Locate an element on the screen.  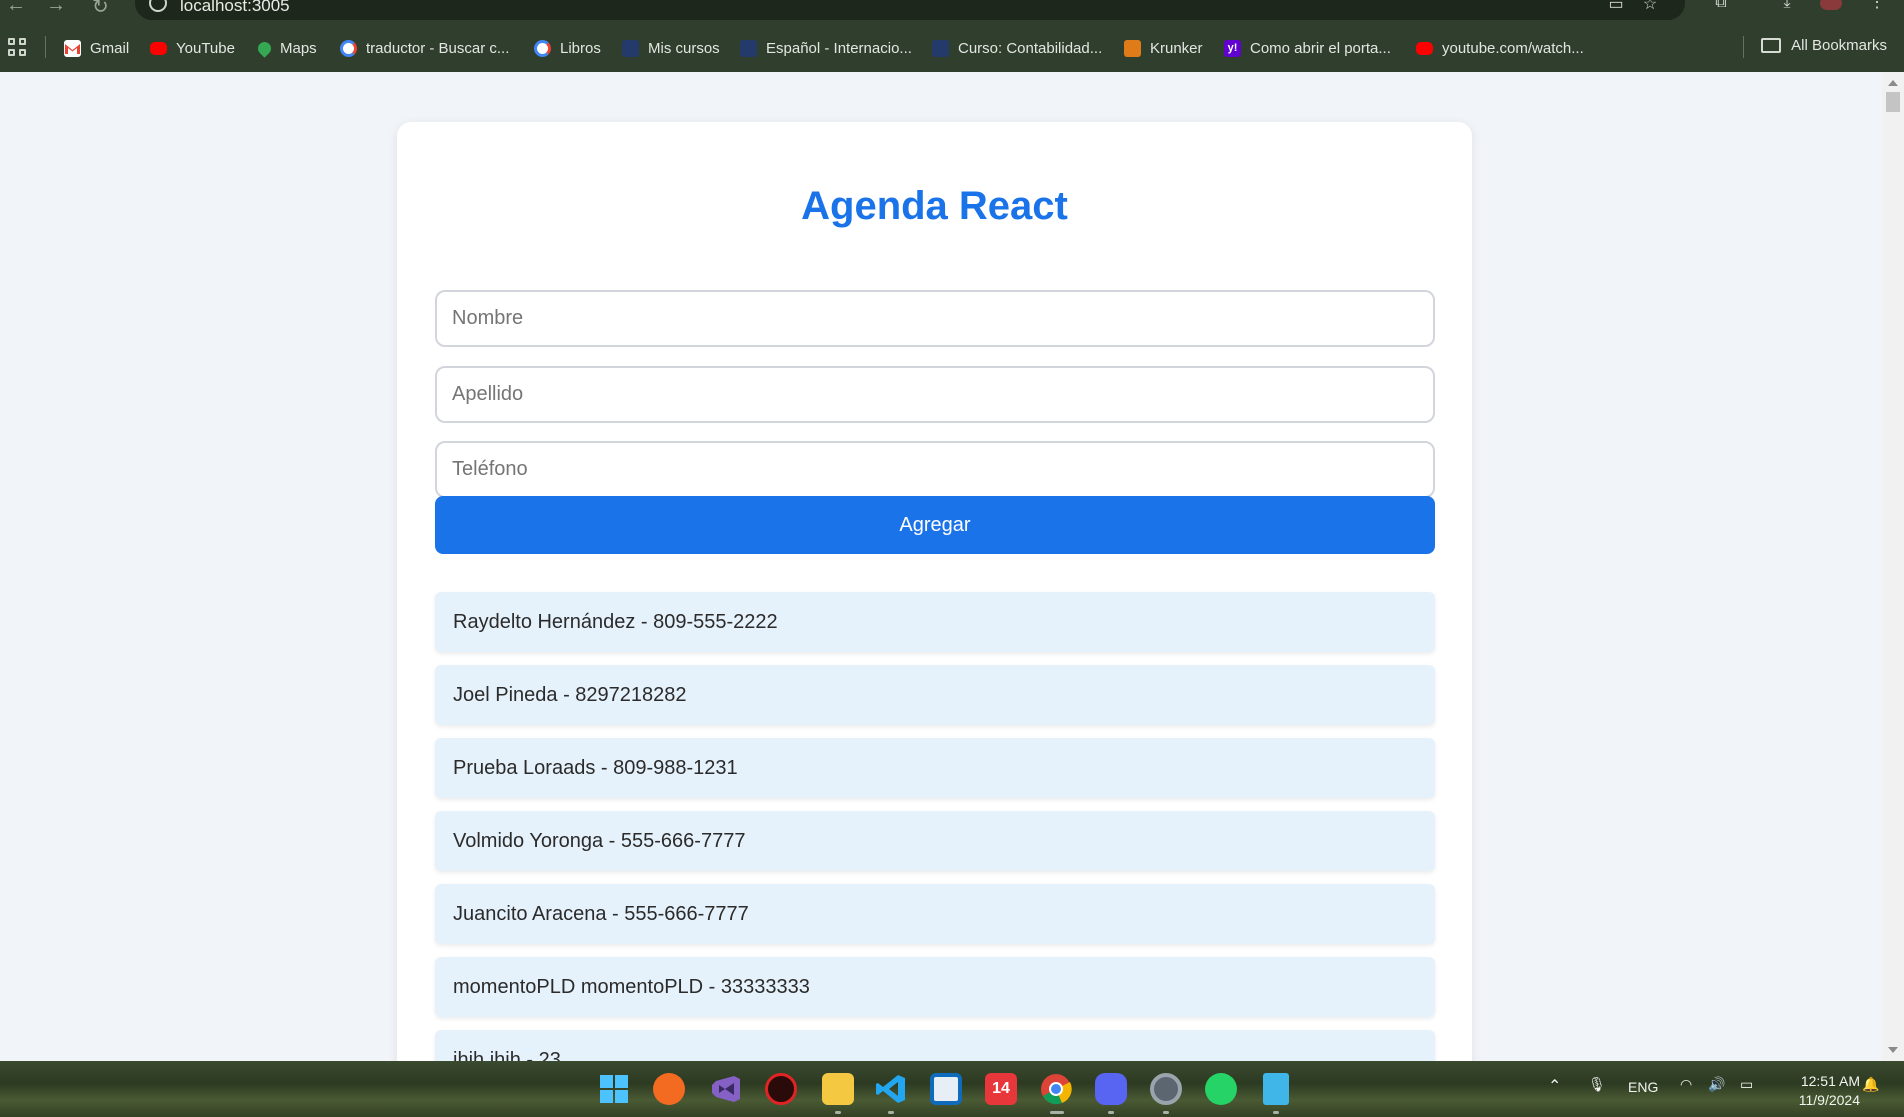
notification-bell-icon: 🔔 is located at coordinates (1870, 1084).